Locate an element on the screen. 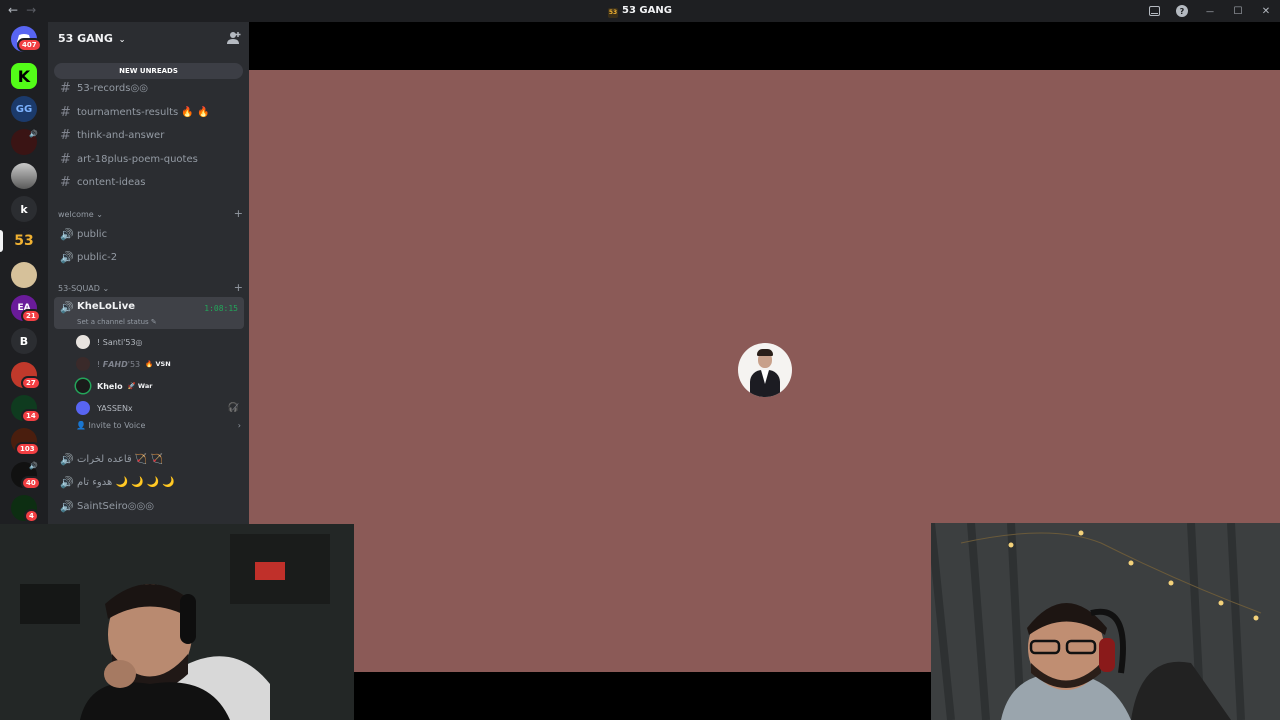  voice-user-name: ! 𝙁𝘼𝙃𝘿'53 is located at coordinates (119, 364).